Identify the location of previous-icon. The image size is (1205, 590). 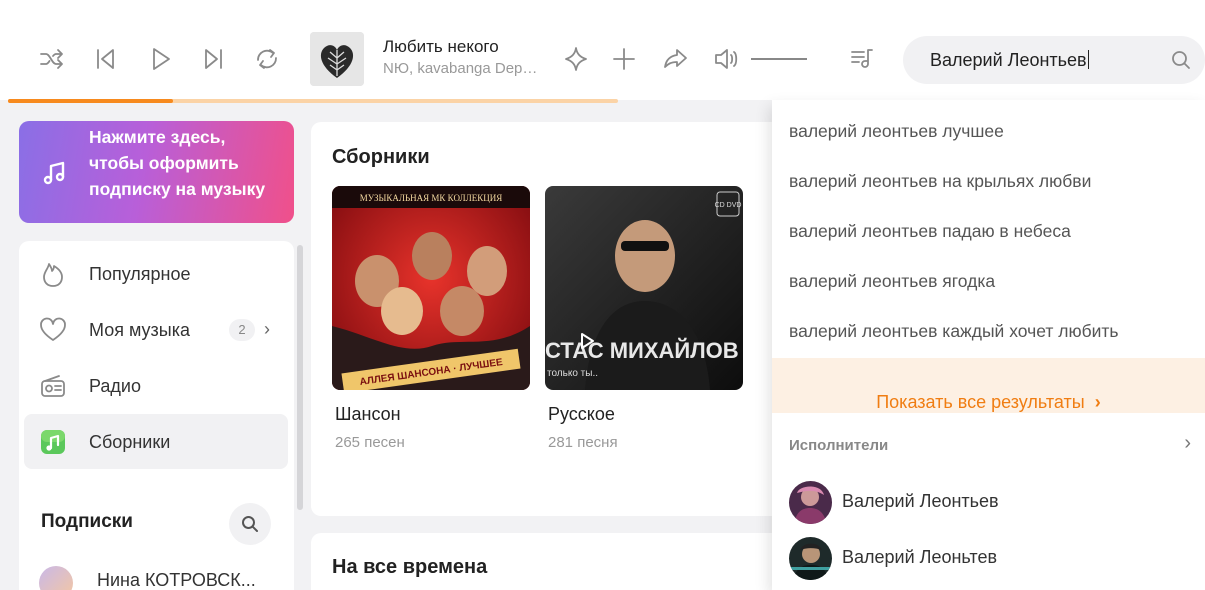
(105, 59).